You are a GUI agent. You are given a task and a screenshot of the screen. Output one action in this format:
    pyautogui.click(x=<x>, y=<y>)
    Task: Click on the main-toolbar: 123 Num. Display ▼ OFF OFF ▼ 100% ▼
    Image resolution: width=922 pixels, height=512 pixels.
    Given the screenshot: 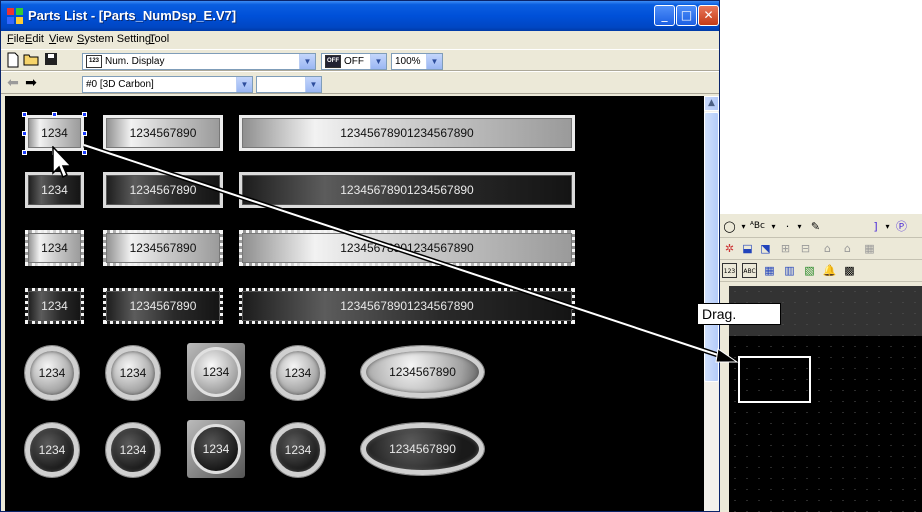 What is the action you would take?
    pyautogui.click(x=360, y=60)
    